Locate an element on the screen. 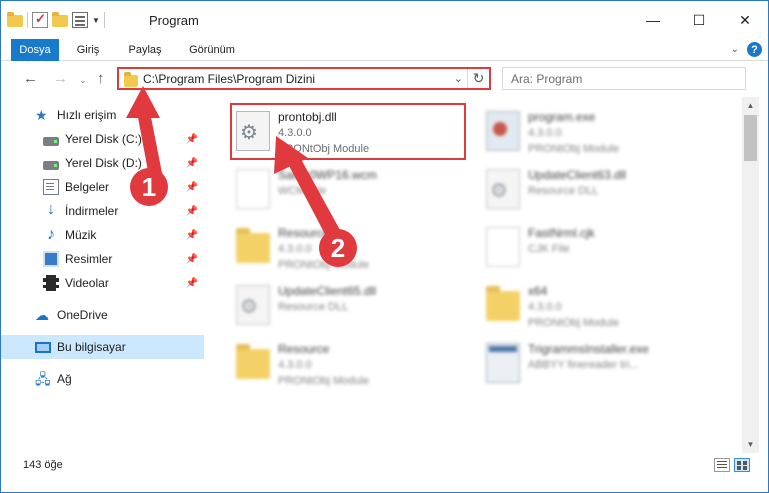  file-item: UpdateClient63.dll Resource DLL is located at coordinates (602, 192).